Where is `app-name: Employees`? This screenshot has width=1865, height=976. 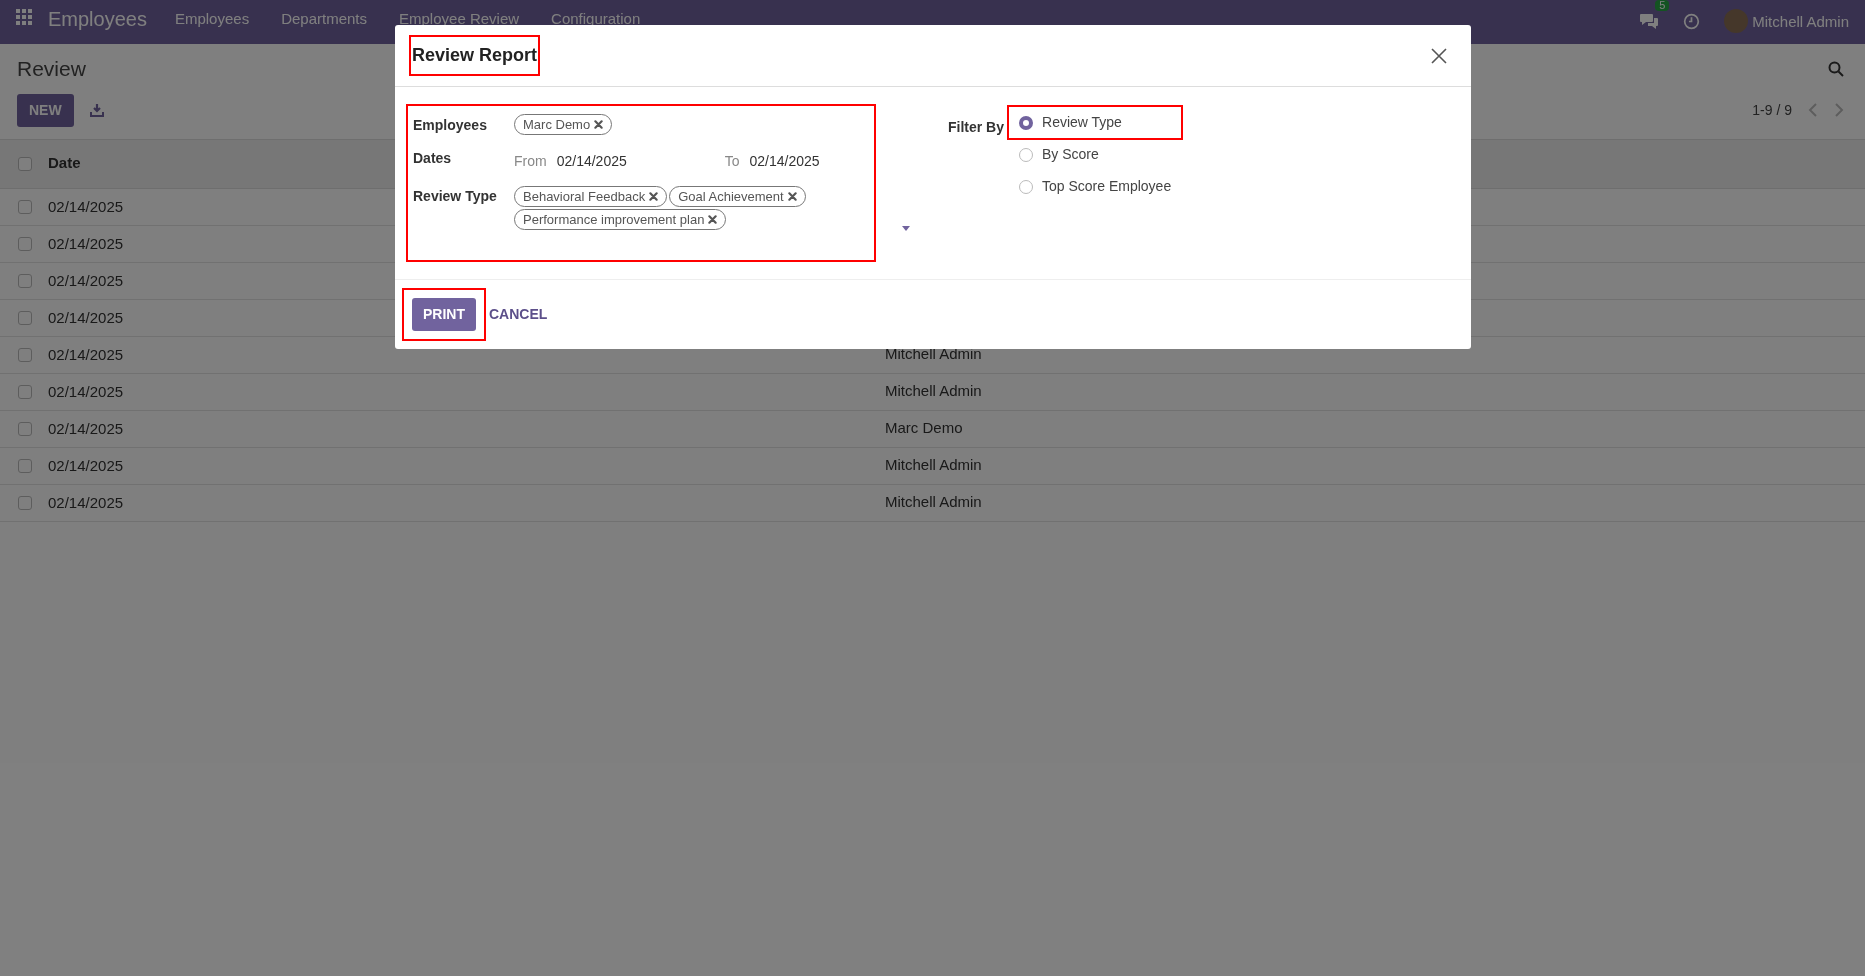
app-name: Employees is located at coordinates (97, 19).